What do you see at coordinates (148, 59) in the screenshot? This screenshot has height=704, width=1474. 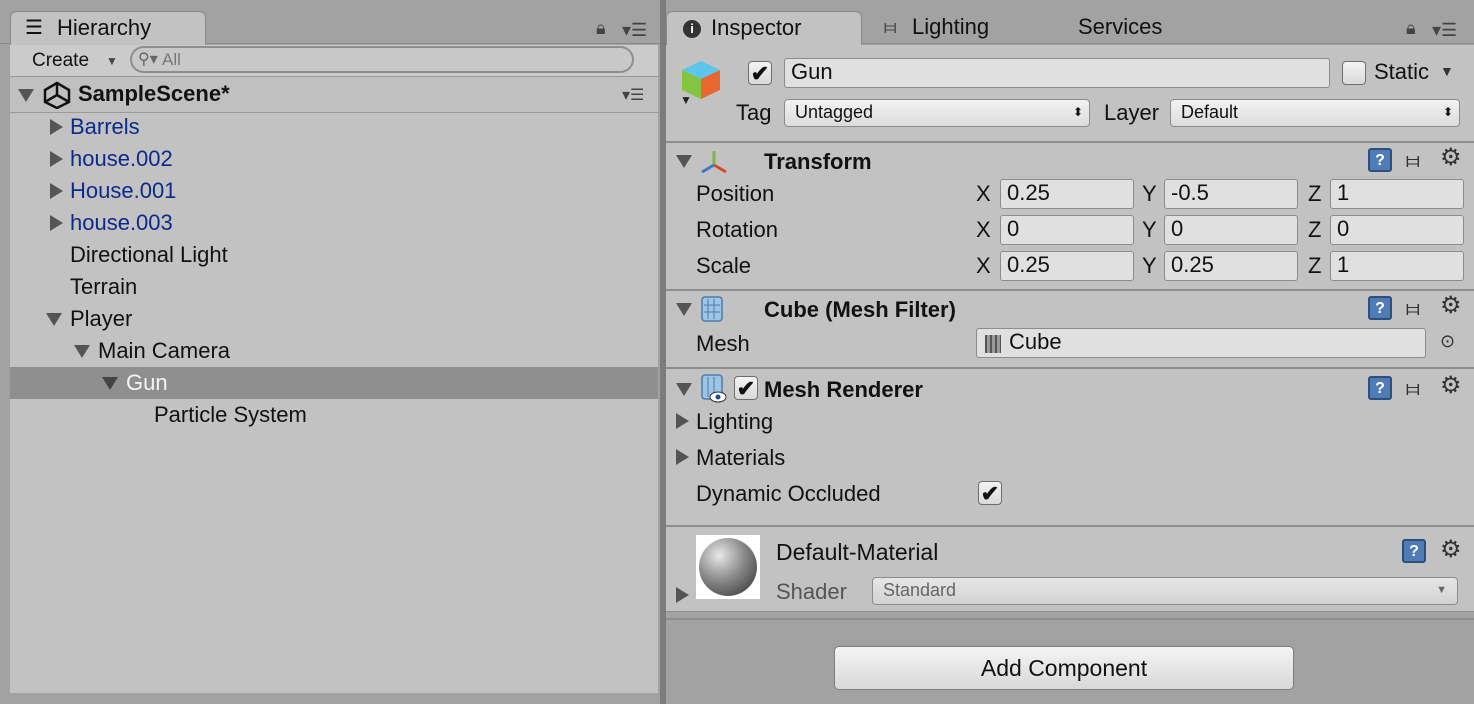 I see `search-icon: ⚲▾` at bounding box center [148, 59].